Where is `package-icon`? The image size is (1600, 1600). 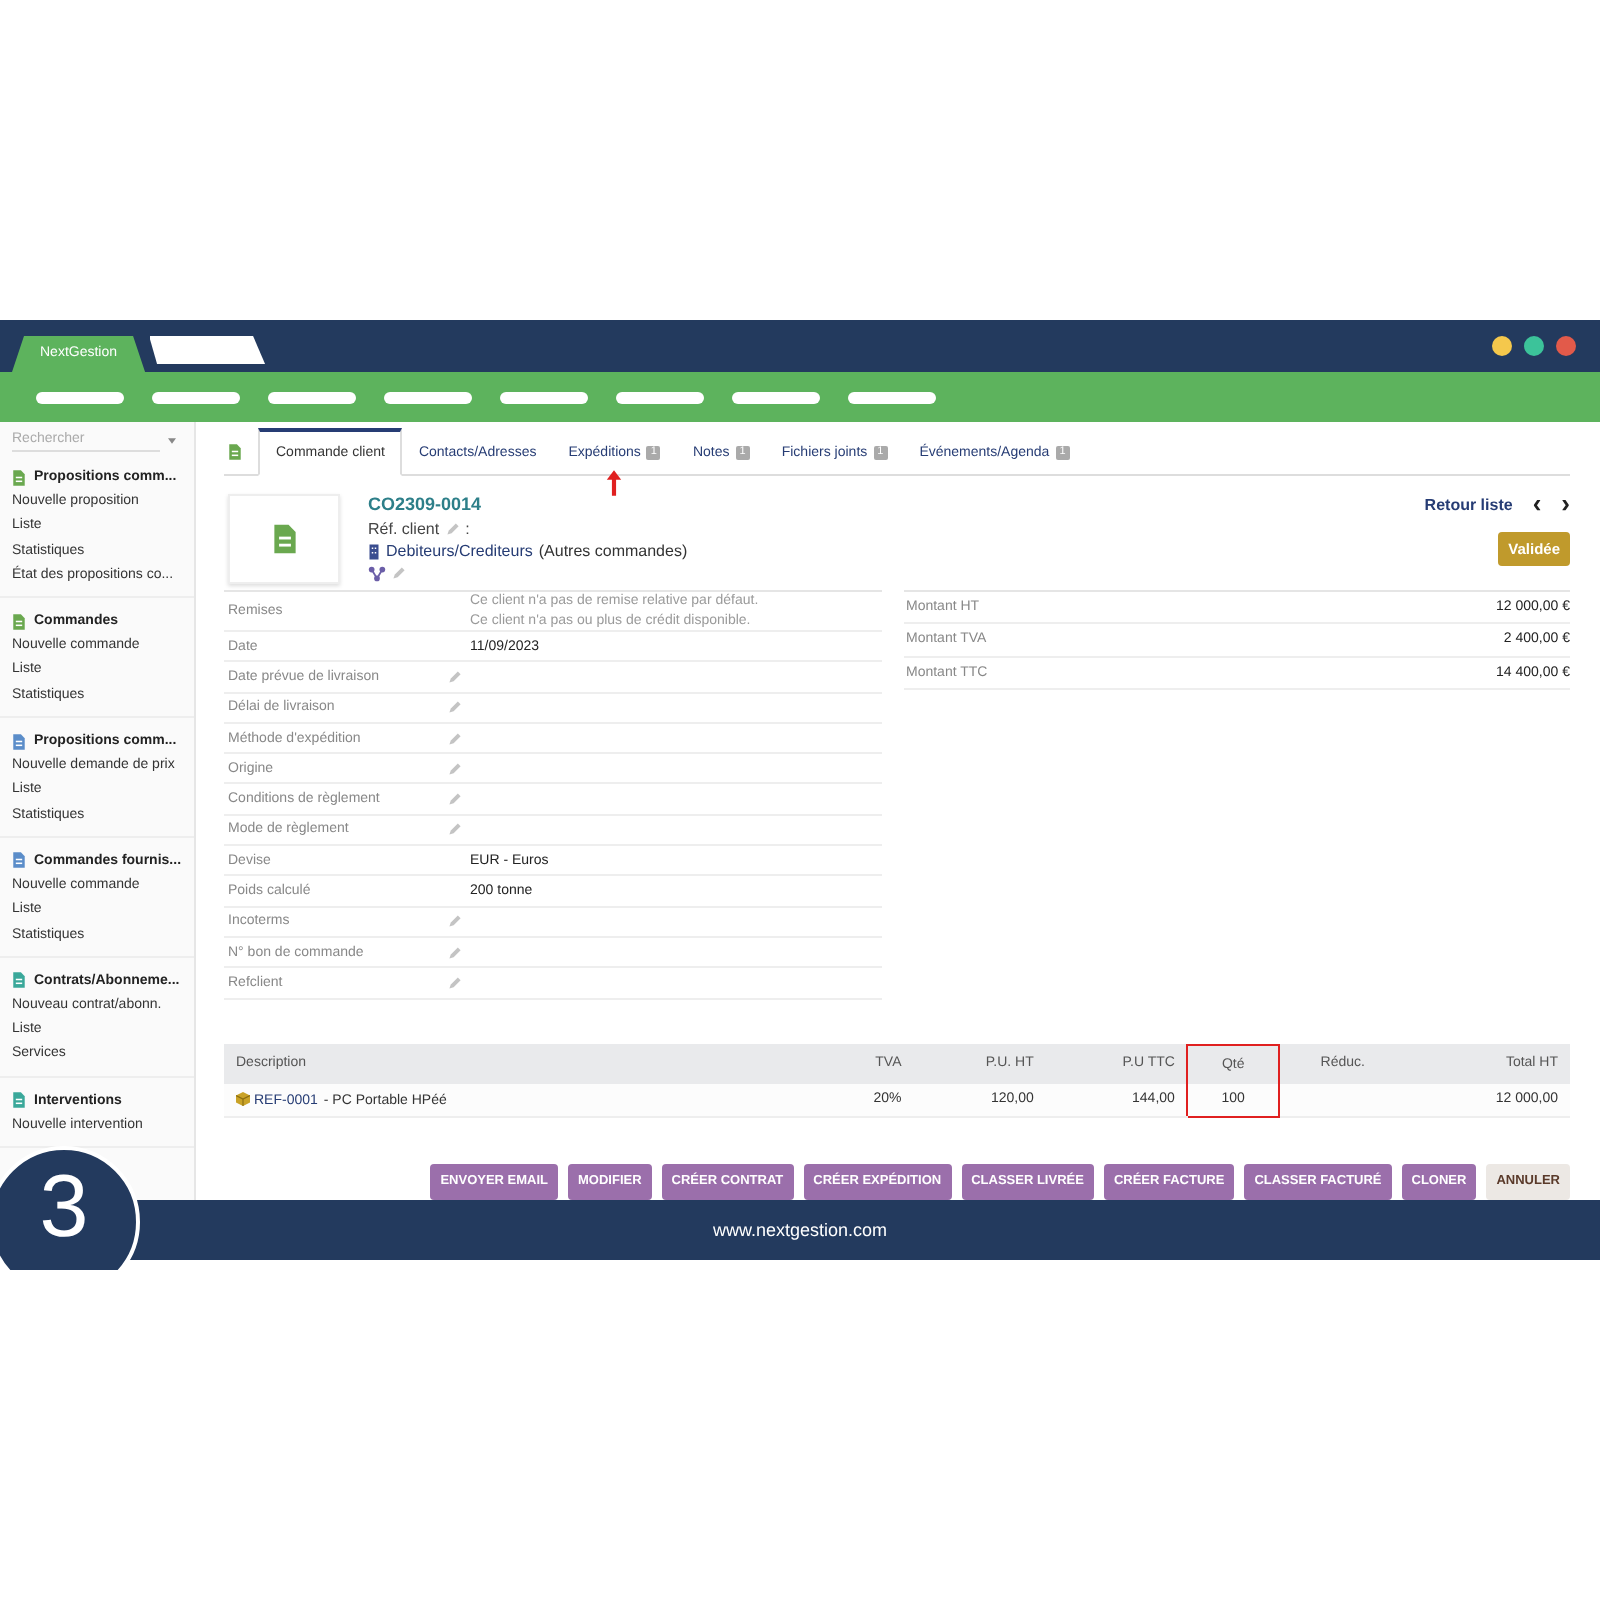 package-icon is located at coordinates (243, 1098).